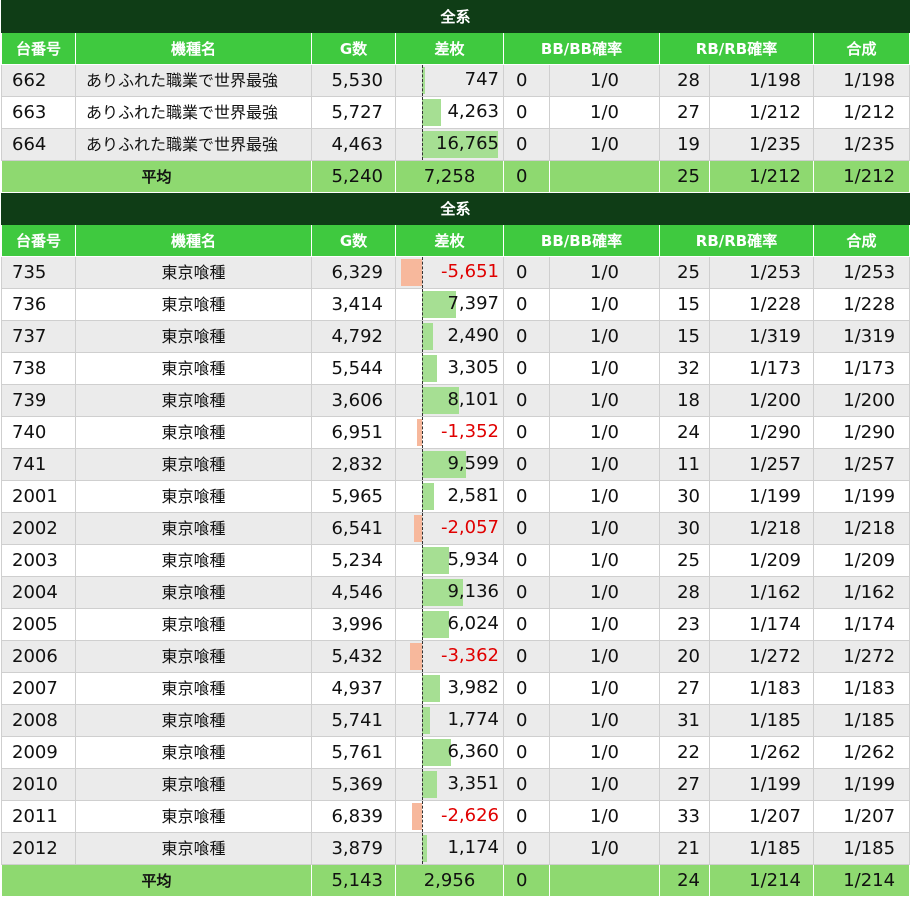 The width and height of the screenshot is (910, 897). I want to click on combined-probability: 1/198, so click(861, 80).